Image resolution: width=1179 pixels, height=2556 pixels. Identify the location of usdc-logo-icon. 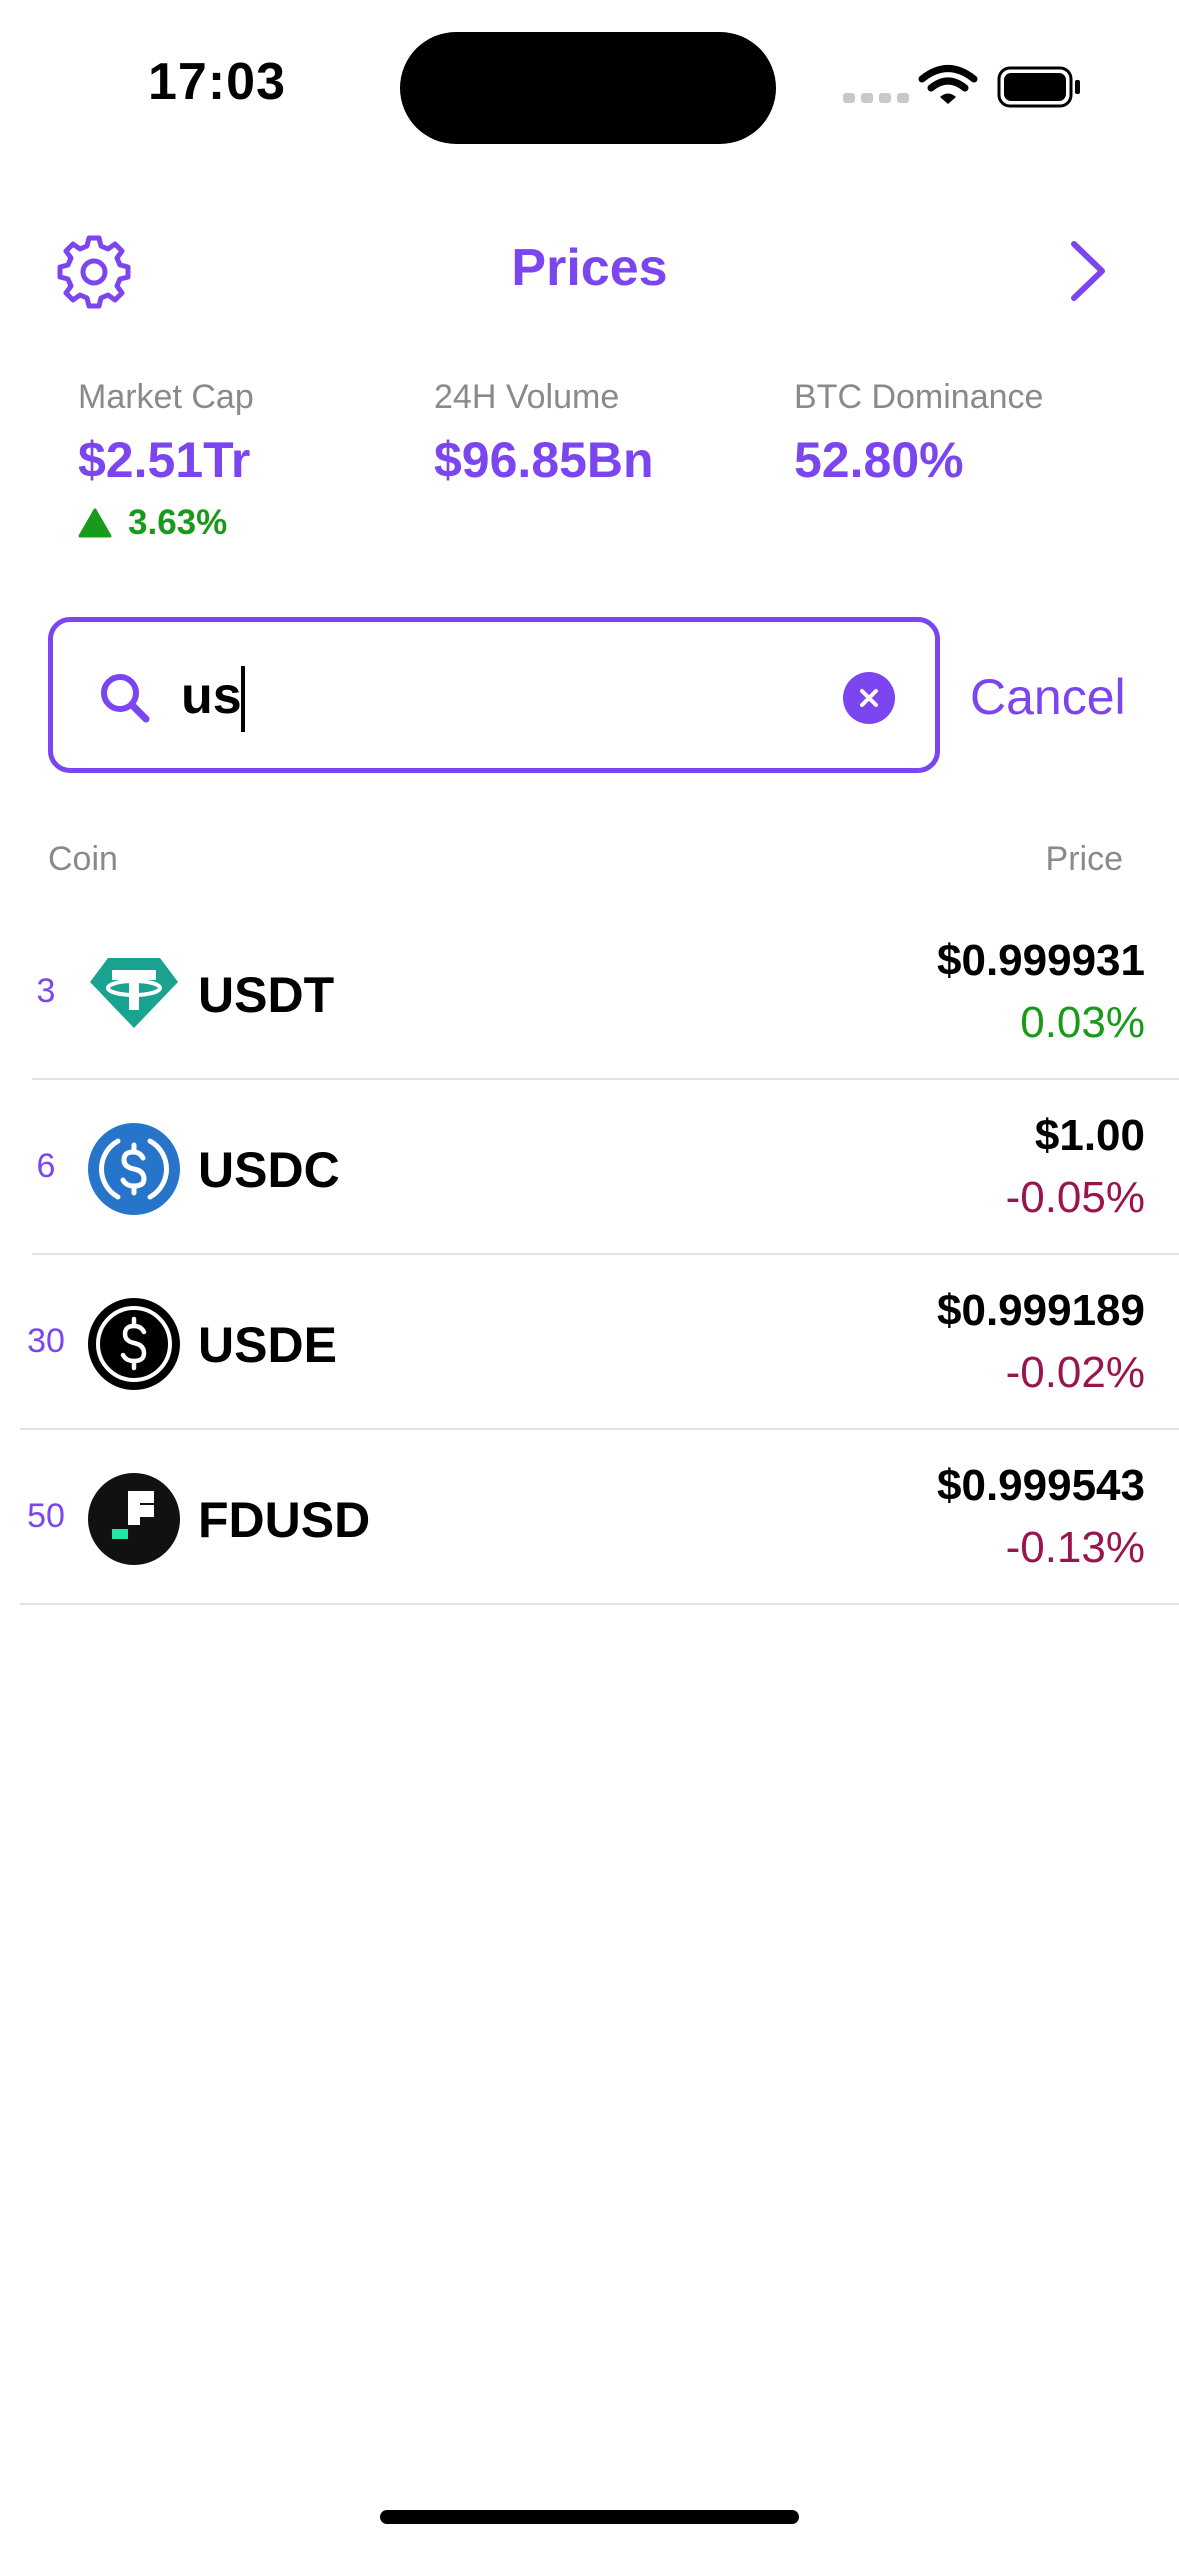
(134, 1169).